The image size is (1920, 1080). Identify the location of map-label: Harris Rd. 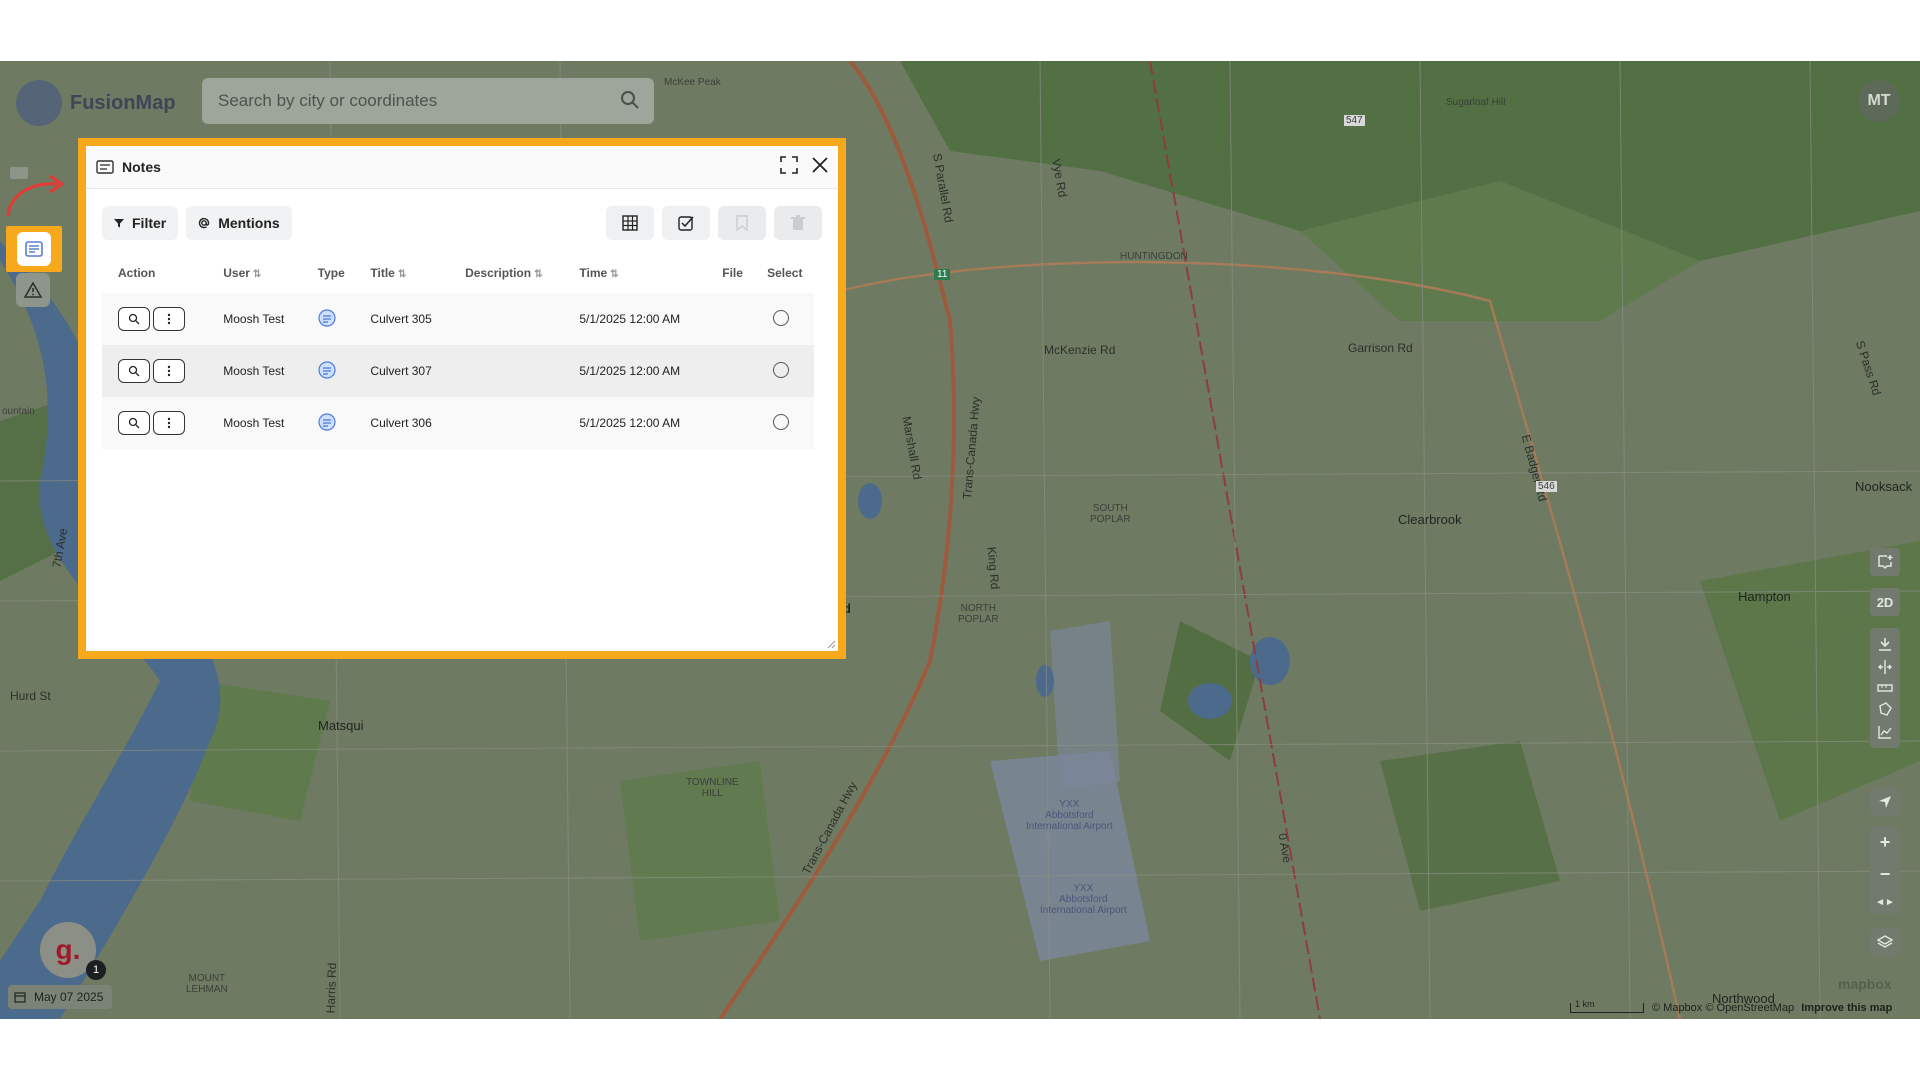
(331, 988).